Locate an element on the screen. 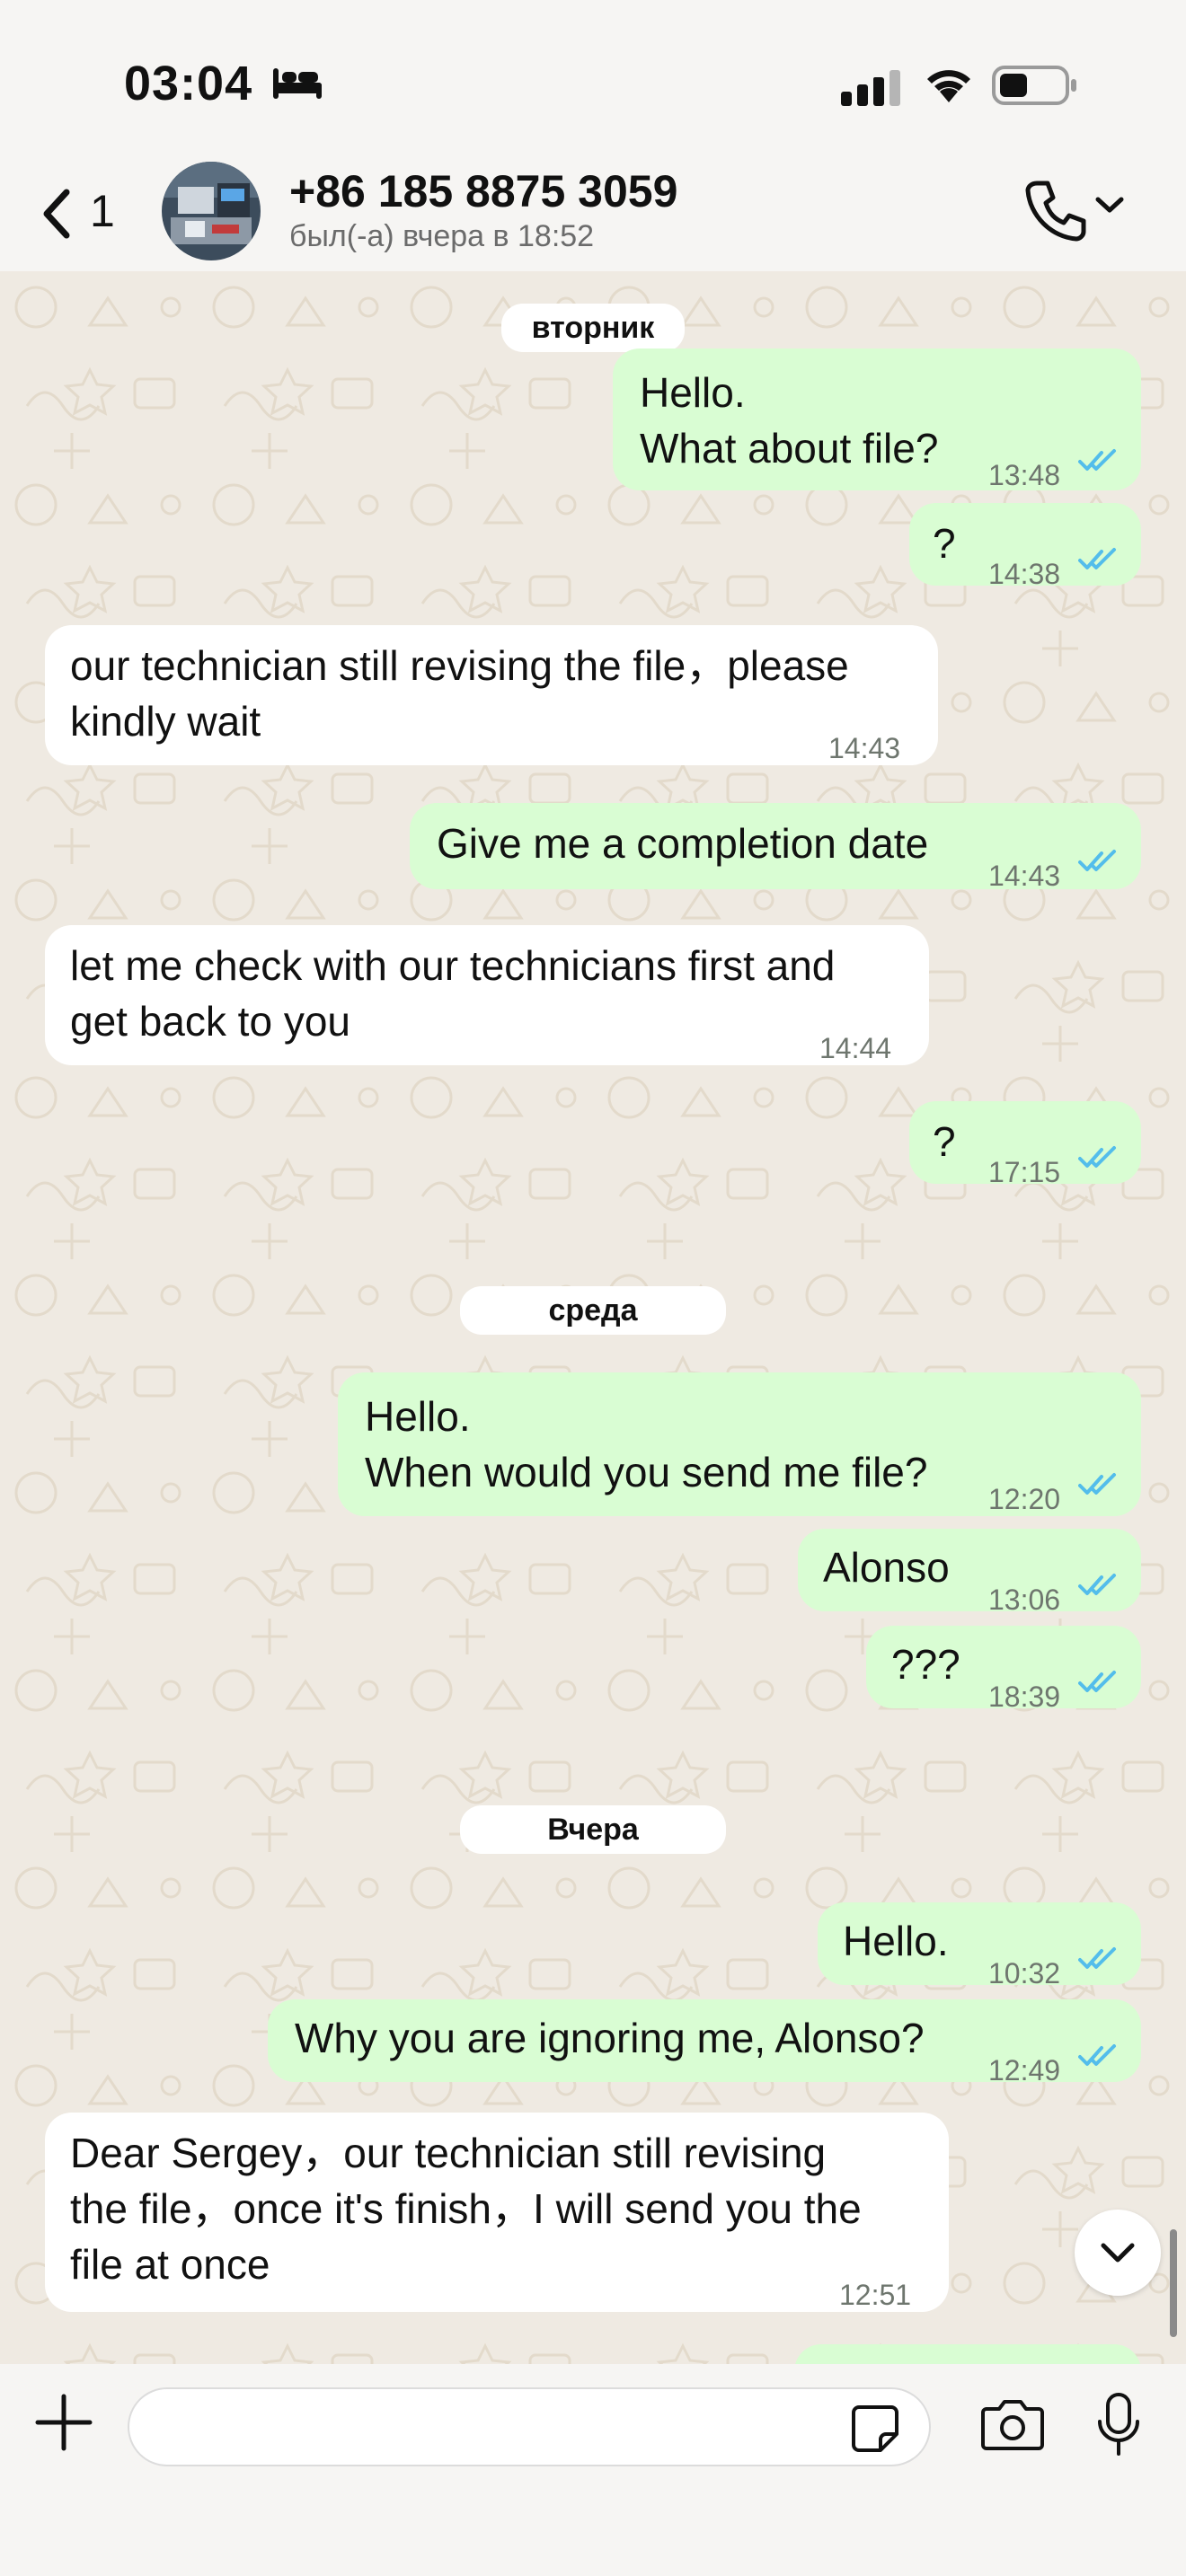  message-bubble: ? 17:15 is located at coordinates (1025, 1144).